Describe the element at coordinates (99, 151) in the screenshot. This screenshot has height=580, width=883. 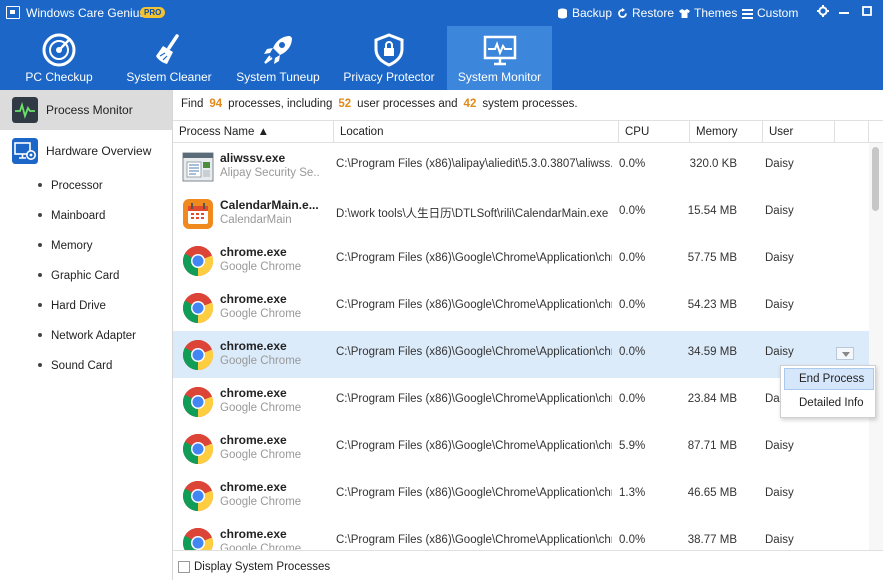
I see `sidebar-item-label: Hardware Overview` at that location.